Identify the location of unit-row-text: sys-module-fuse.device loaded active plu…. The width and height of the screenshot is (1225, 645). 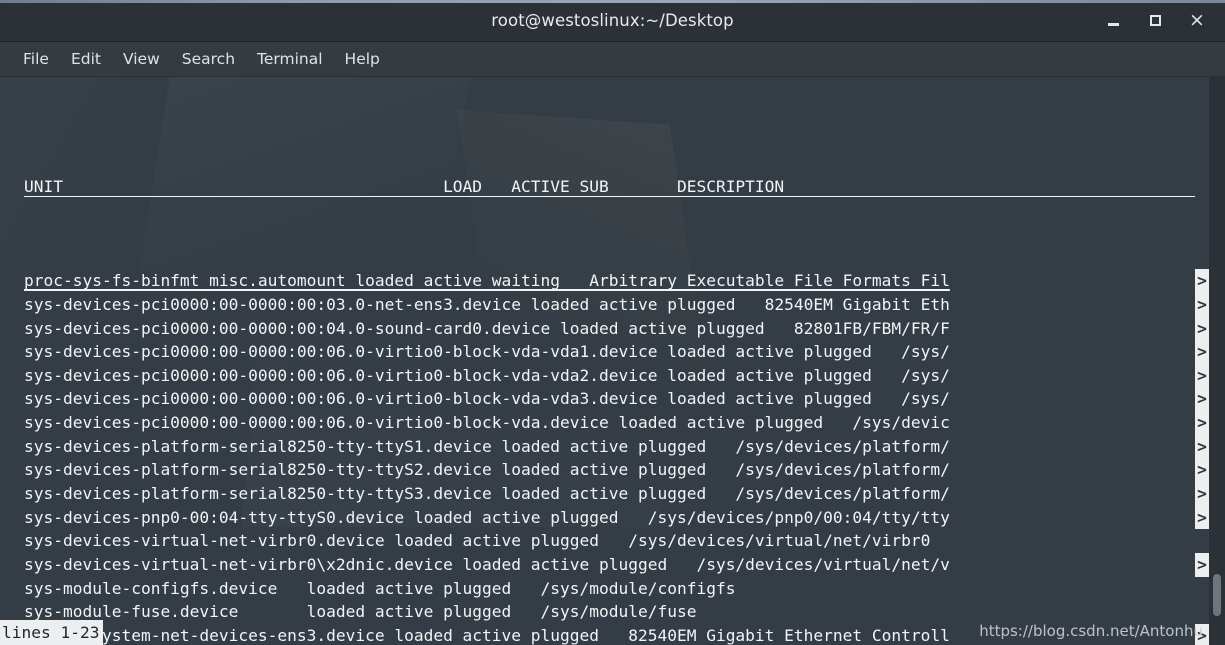
(360, 612).